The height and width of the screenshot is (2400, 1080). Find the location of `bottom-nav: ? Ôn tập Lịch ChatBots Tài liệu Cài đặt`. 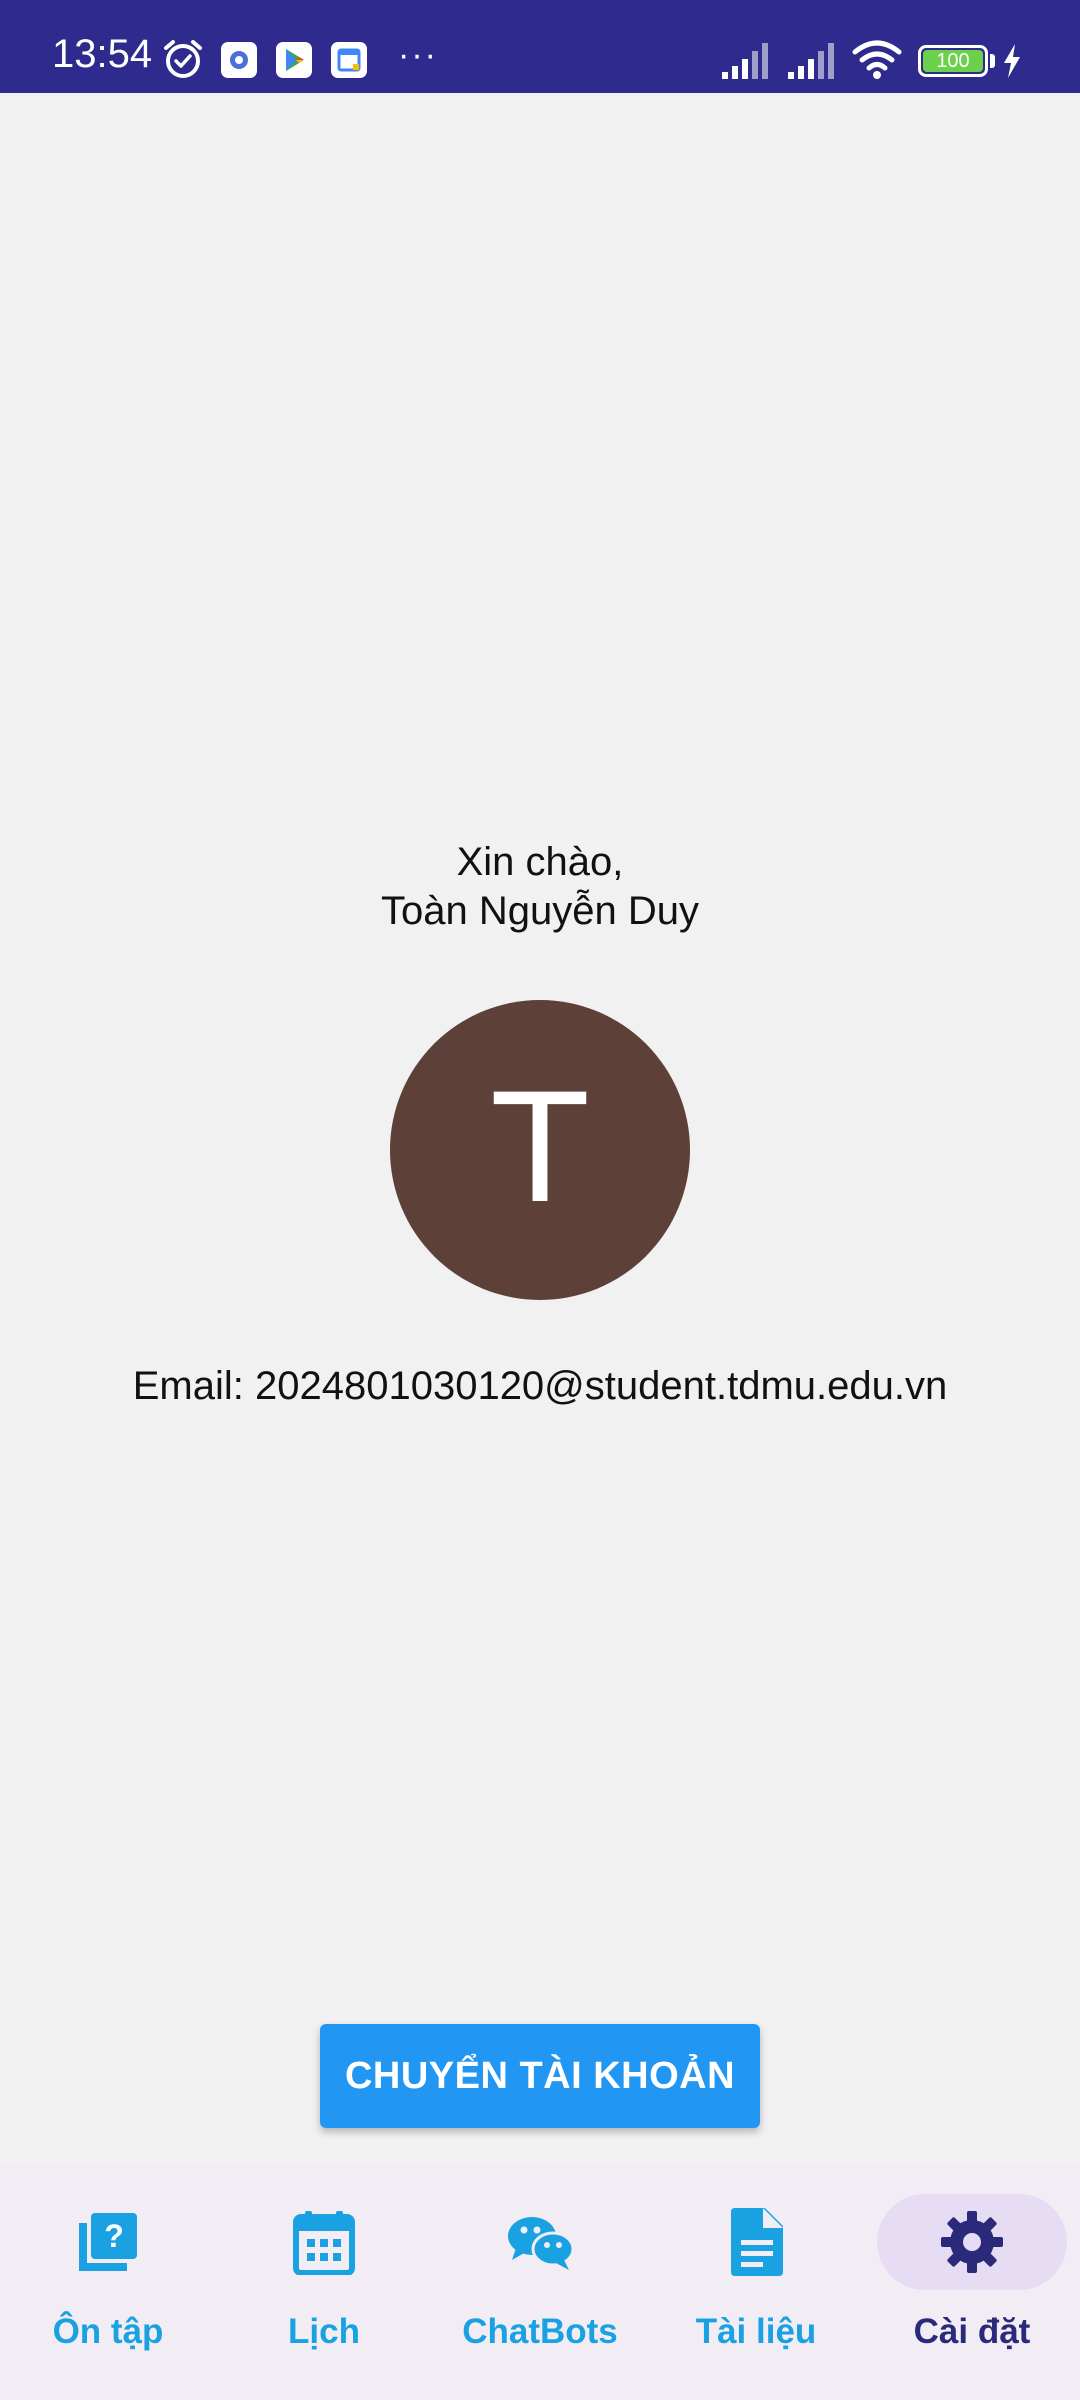

bottom-nav: ? Ôn tập Lịch ChatBots Tài liệu Cài đặt is located at coordinates (540, 2281).